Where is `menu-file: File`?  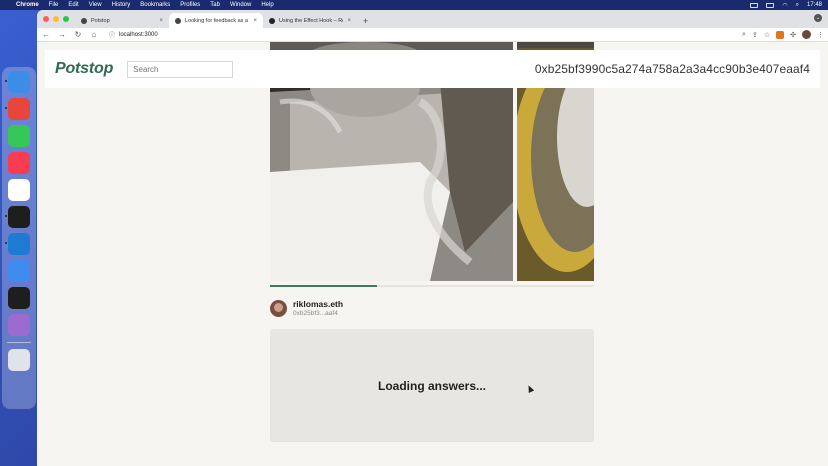
menu-file: File is located at coordinates (54, 5).